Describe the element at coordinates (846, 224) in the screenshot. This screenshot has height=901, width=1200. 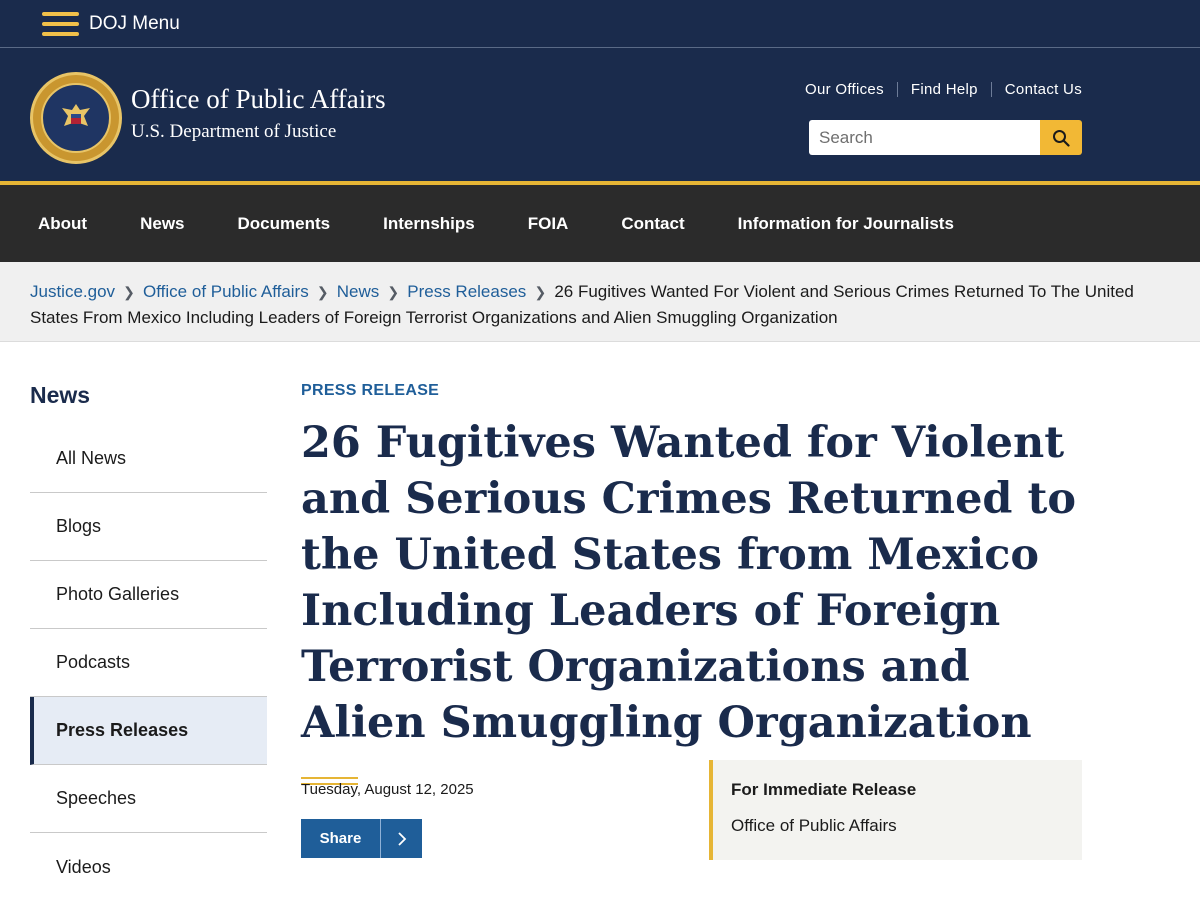
I see `nav-information-for-journalists: Information for Journalists` at that location.